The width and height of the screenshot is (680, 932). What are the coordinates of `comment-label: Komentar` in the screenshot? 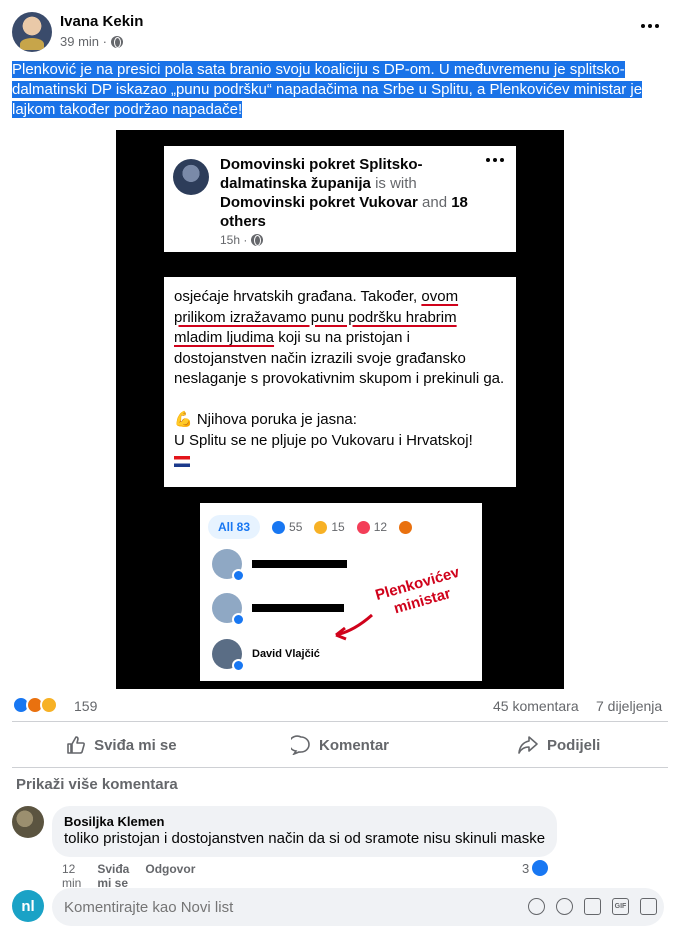 It's located at (354, 745).